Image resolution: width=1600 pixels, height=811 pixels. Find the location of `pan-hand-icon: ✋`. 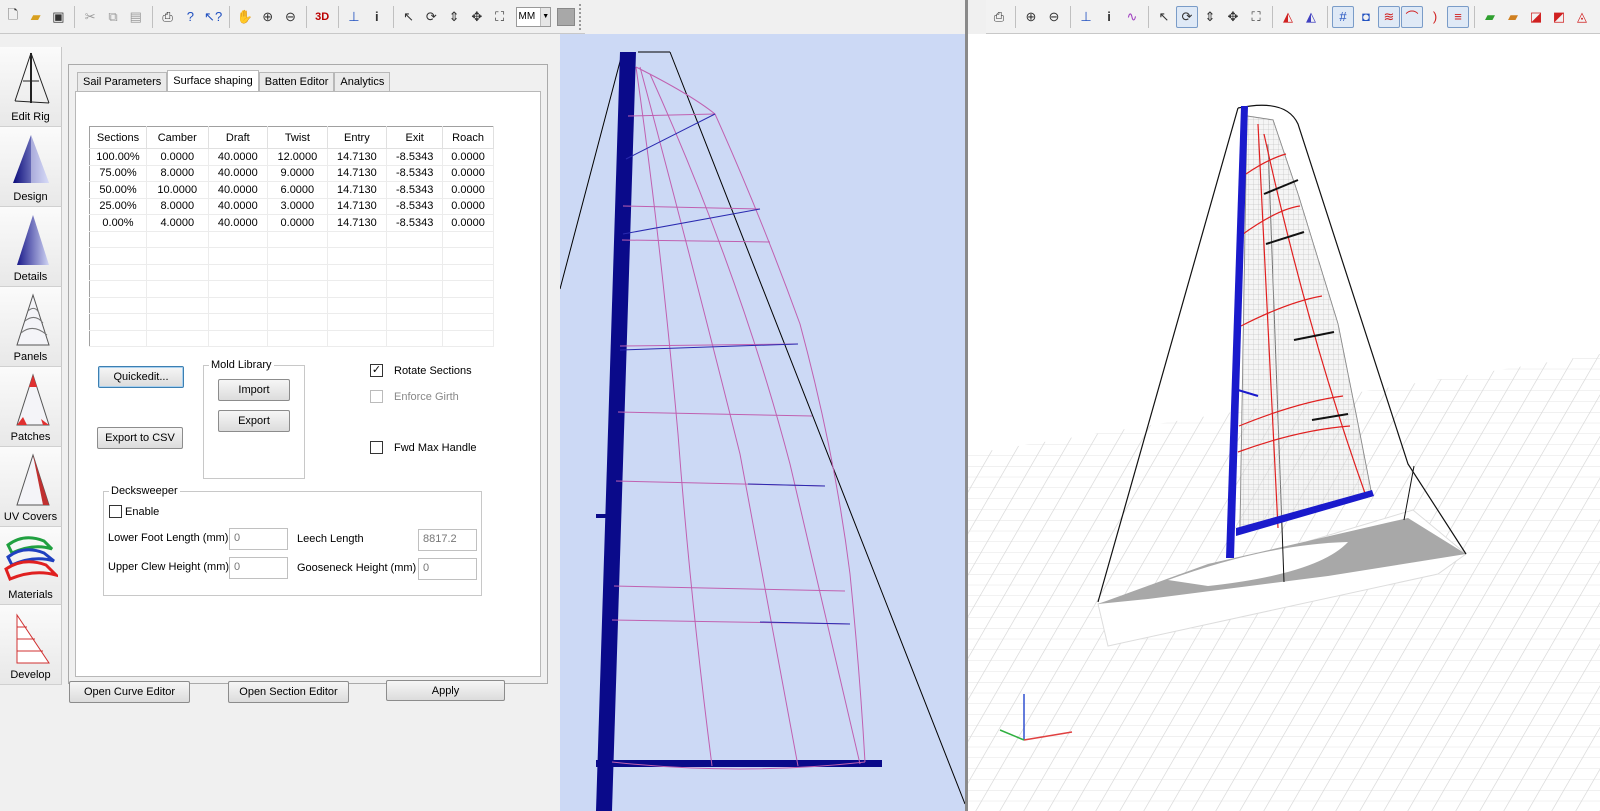

pan-hand-icon: ✋ is located at coordinates (245, 17).